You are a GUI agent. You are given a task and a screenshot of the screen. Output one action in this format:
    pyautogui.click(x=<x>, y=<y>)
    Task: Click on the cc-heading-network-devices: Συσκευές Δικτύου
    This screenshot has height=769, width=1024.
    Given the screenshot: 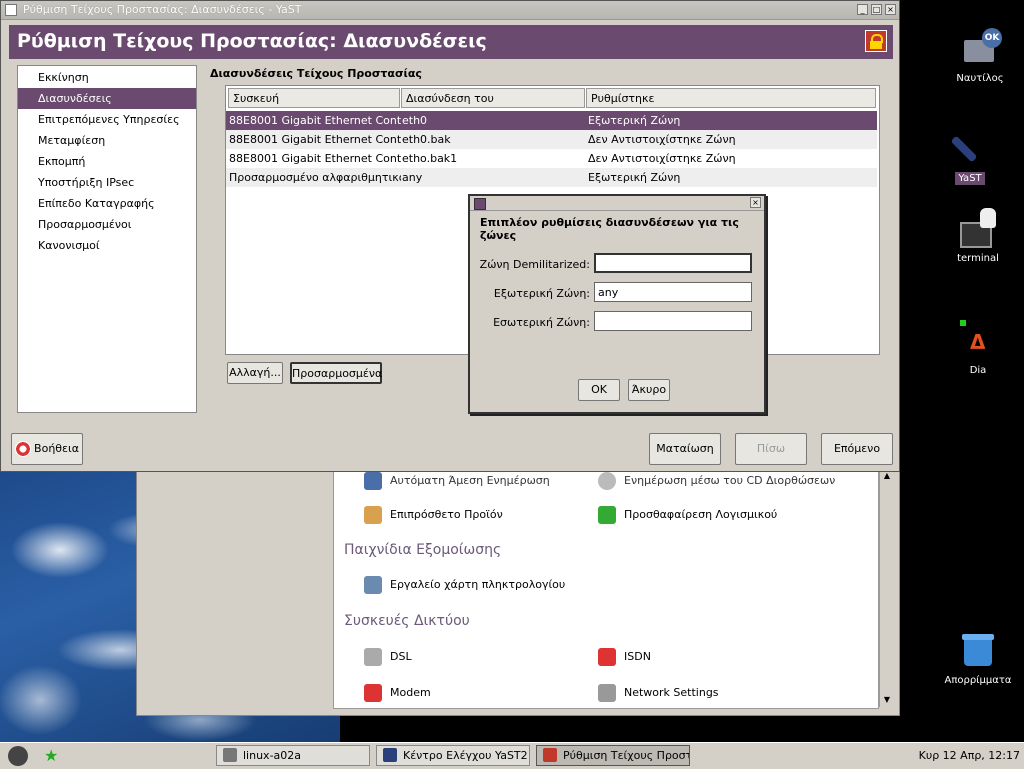 What is the action you would take?
    pyautogui.click(x=407, y=621)
    